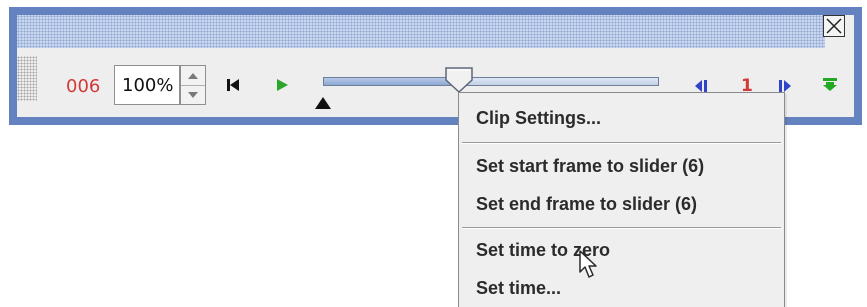 This screenshot has height=307, width=867. I want to click on spin-down-icon, so click(193, 94).